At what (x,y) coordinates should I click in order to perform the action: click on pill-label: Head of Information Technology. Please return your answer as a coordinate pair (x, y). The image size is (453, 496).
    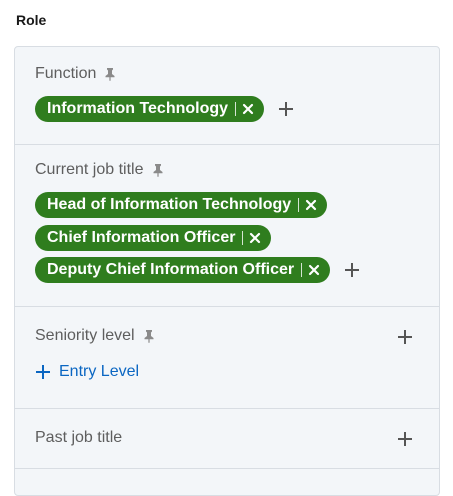
    Looking at the image, I should click on (169, 205).